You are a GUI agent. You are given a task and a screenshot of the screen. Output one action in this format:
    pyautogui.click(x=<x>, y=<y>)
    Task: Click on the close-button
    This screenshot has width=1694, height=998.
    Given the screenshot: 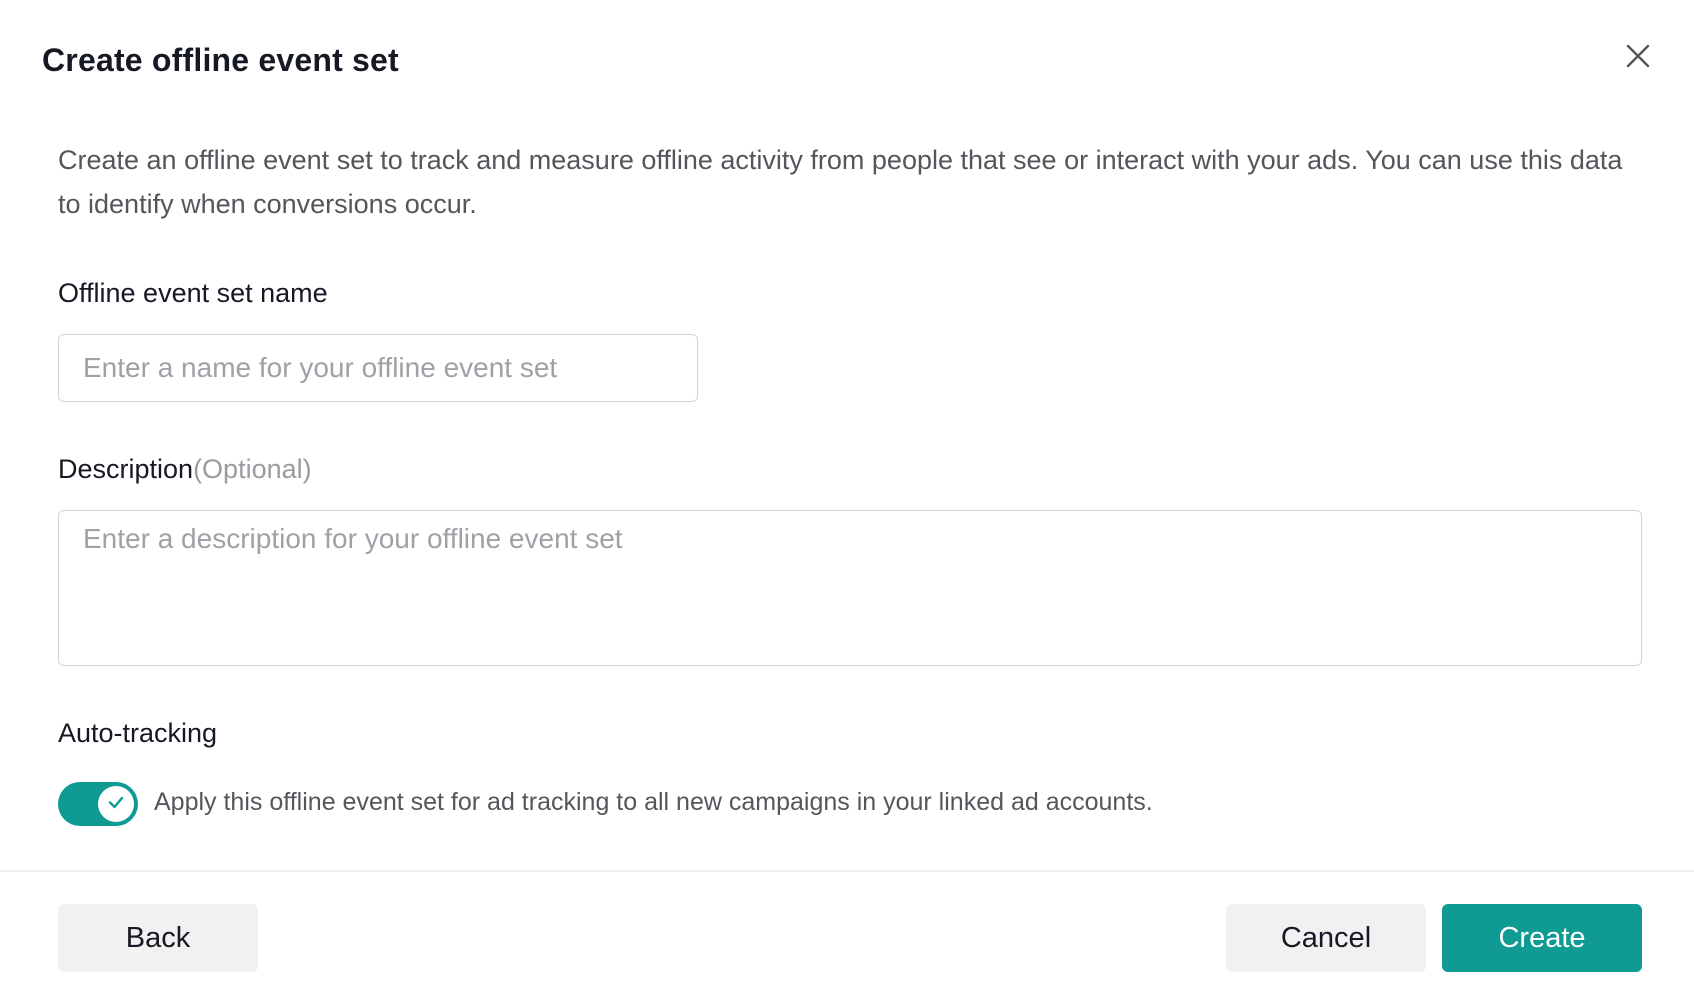 What is the action you would take?
    pyautogui.click(x=1638, y=58)
    